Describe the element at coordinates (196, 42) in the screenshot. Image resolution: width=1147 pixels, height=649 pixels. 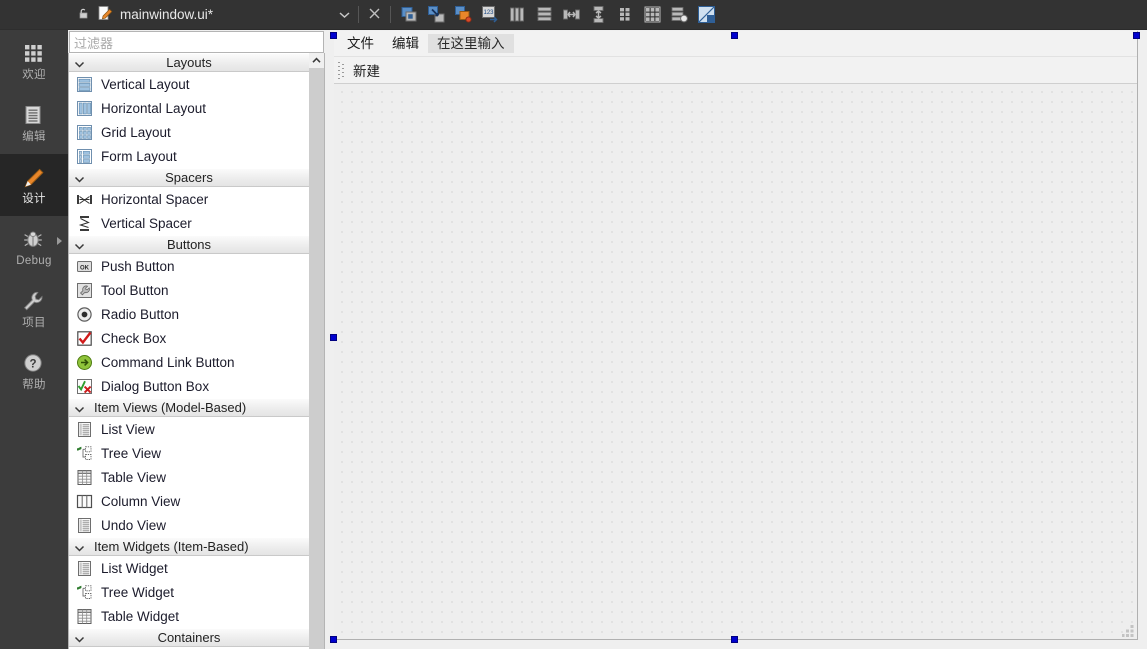
I see `search-input: 过滤器` at that location.